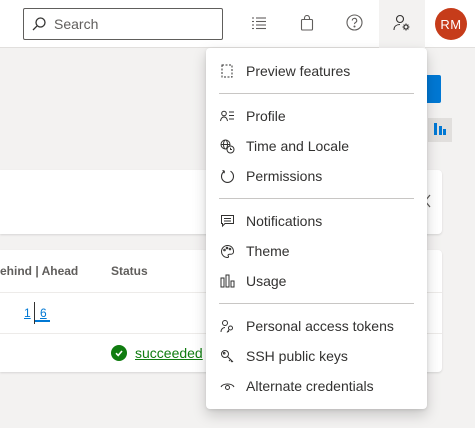 The width and height of the screenshot is (475, 428). What do you see at coordinates (284, 221) in the screenshot?
I see `menu-label: Notifications` at bounding box center [284, 221].